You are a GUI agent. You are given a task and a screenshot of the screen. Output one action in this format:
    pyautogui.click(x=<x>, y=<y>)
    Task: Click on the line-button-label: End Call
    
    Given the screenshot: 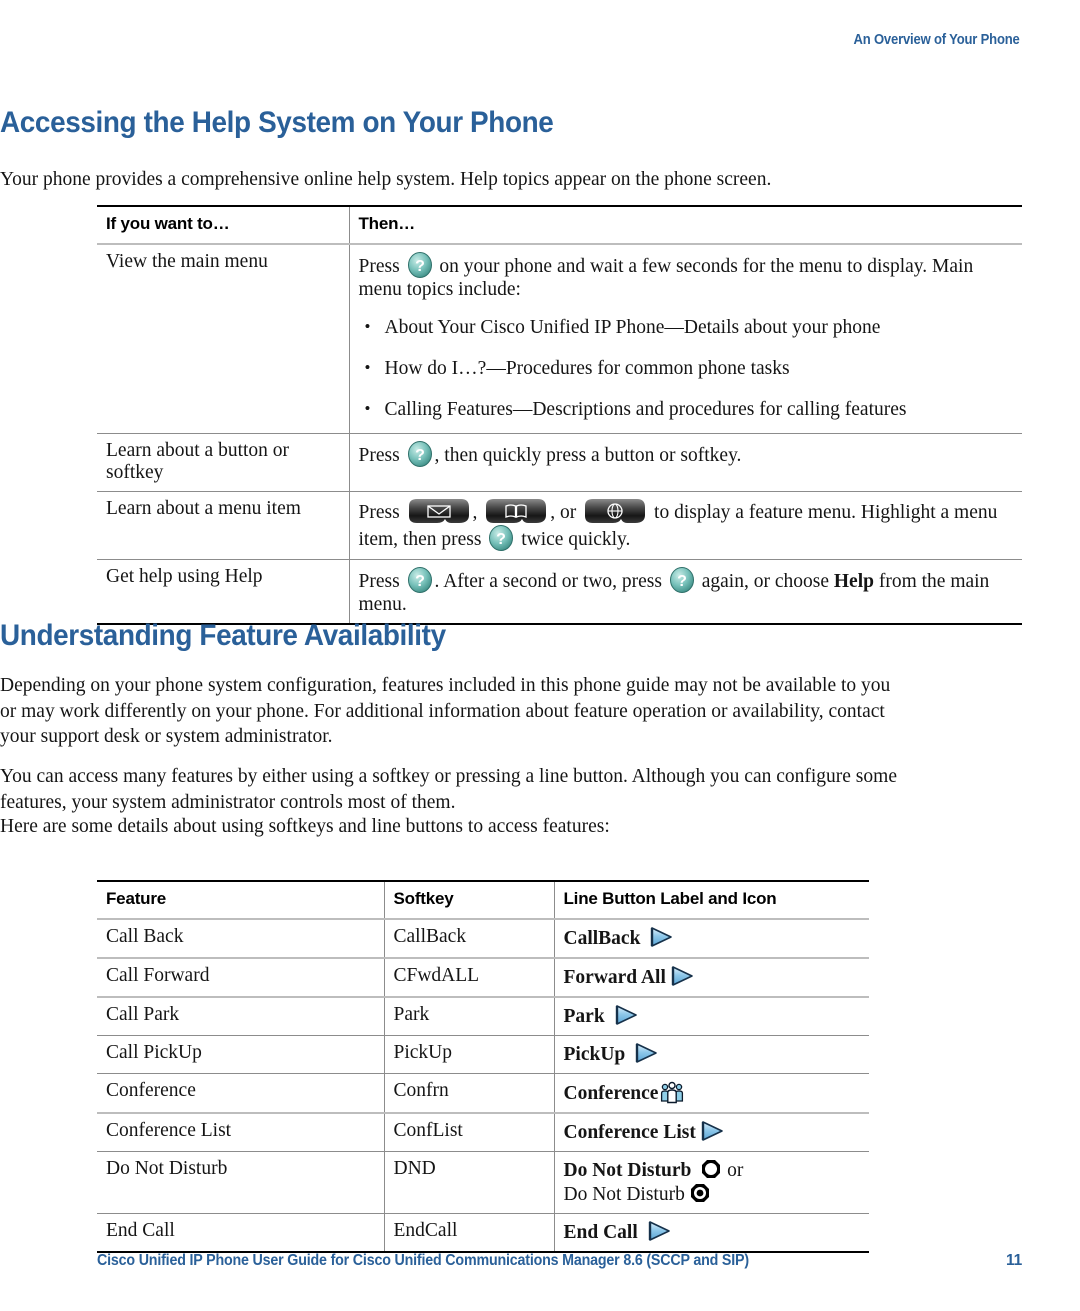 What is the action you would take?
    pyautogui.click(x=600, y=1232)
    